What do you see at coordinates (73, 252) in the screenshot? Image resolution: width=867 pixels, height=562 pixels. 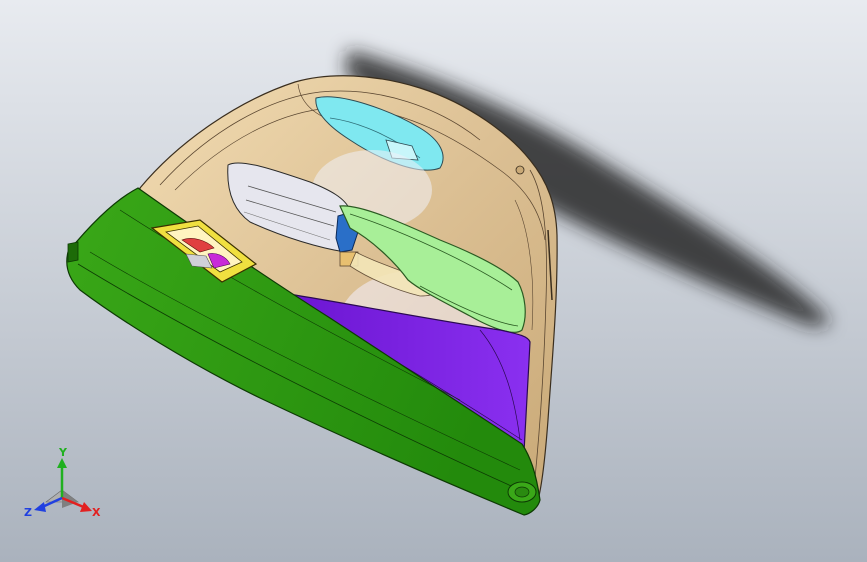 I see `lower-band-tab` at bounding box center [73, 252].